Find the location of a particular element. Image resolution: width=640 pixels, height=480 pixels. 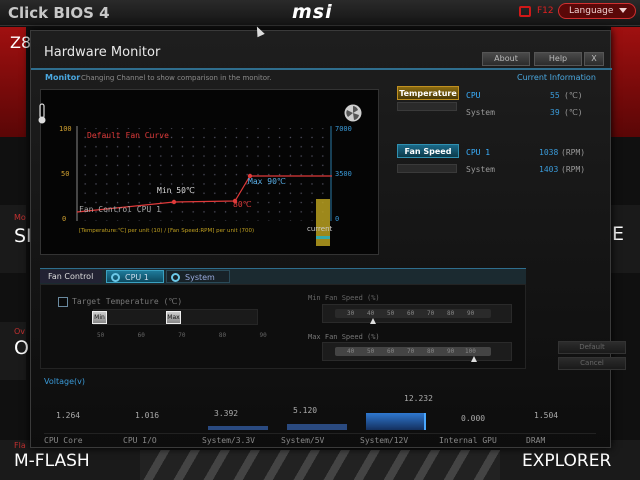

target-temperature-checkbox is located at coordinates (63, 302).